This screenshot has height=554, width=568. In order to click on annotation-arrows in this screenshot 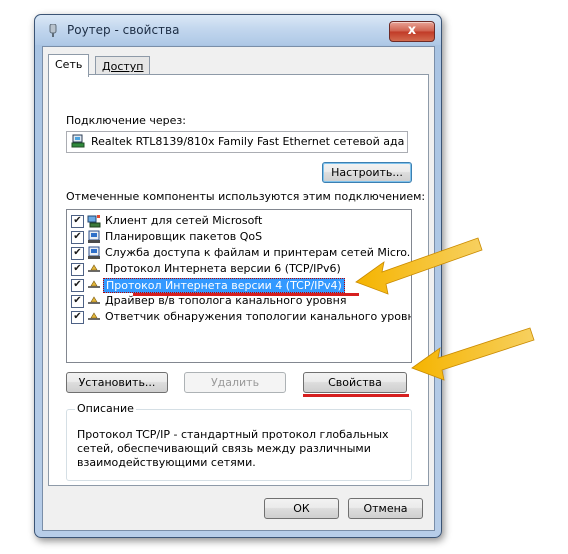, I will do `click(445, 309)`.